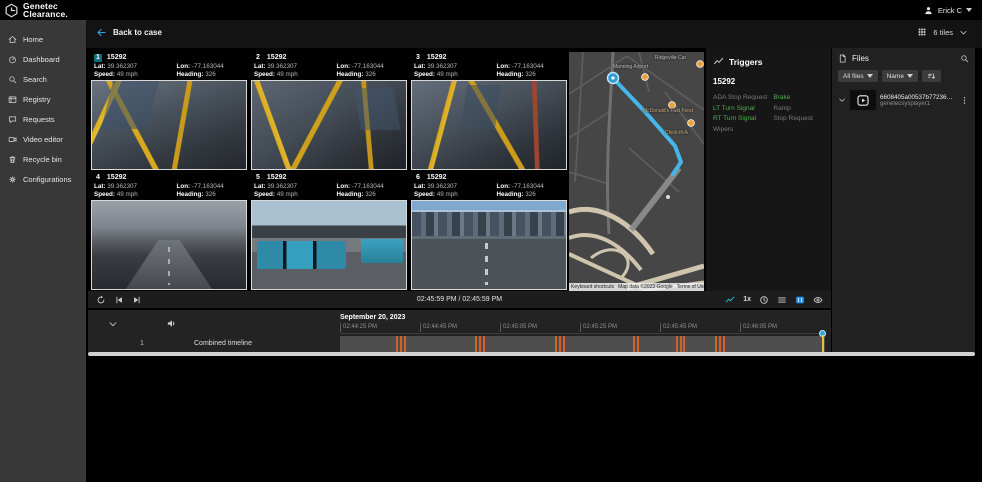  I want to click on triggers-title: Triggers, so click(746, 61).